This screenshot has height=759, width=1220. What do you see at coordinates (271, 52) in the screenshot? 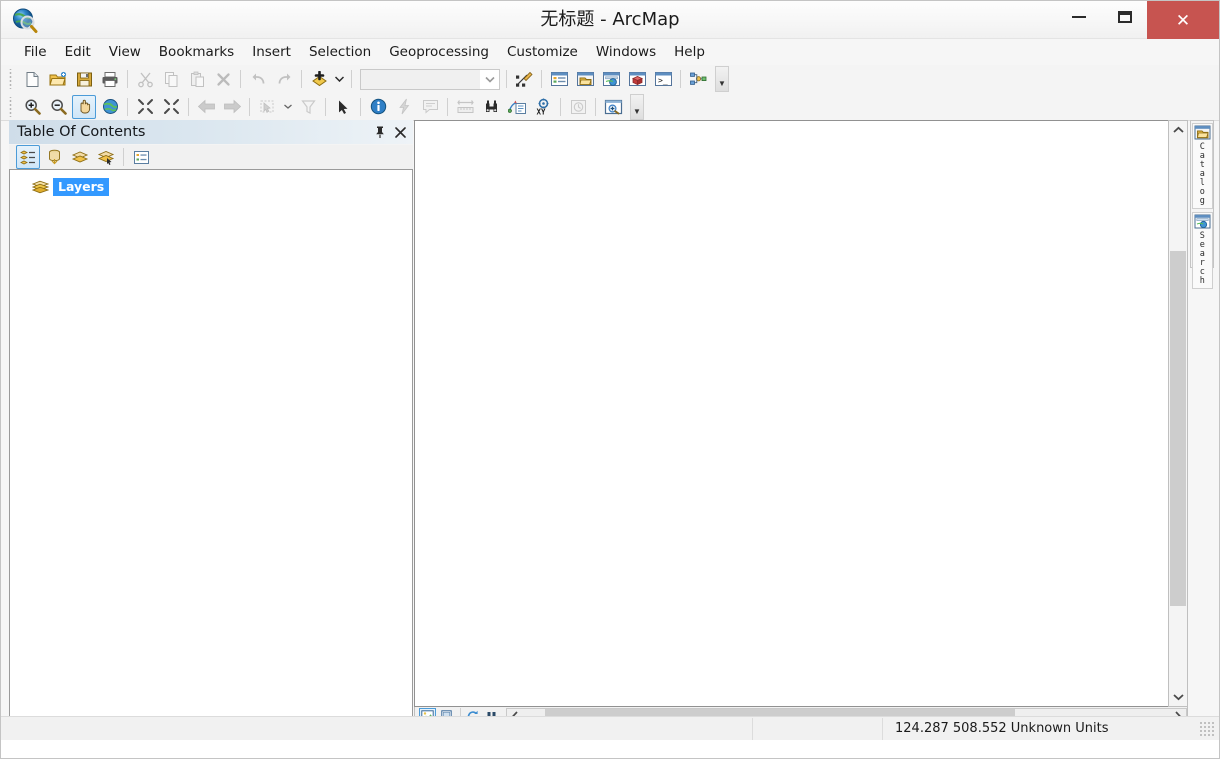
I see `menu-insert: Insert` at bounding box center [271, 52].